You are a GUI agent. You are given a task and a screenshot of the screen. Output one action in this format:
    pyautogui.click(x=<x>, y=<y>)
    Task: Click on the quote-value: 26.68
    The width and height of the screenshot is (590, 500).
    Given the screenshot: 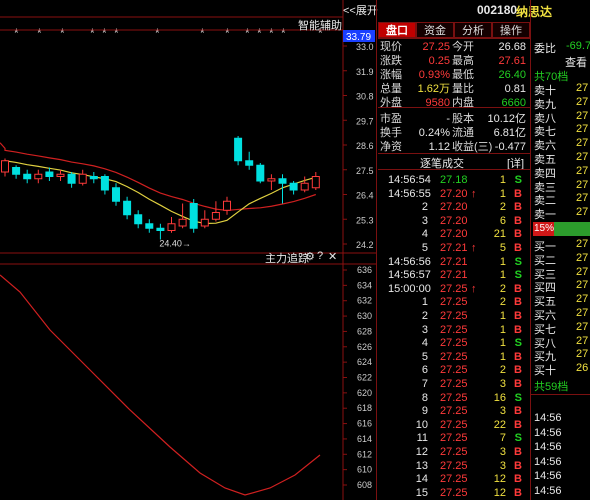 What is the action you would take?
    pyautogui.click(x=512, y=47)
    